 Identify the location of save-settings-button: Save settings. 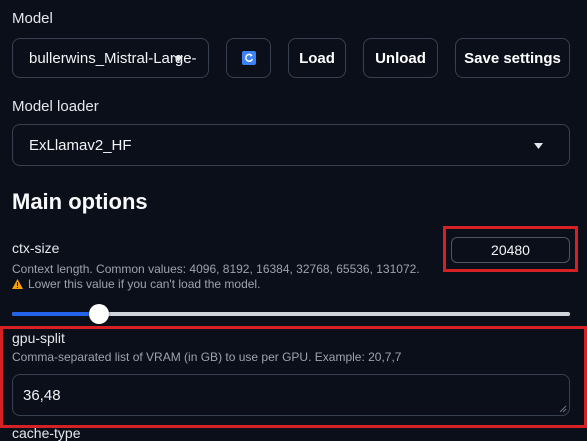
(512, 58).